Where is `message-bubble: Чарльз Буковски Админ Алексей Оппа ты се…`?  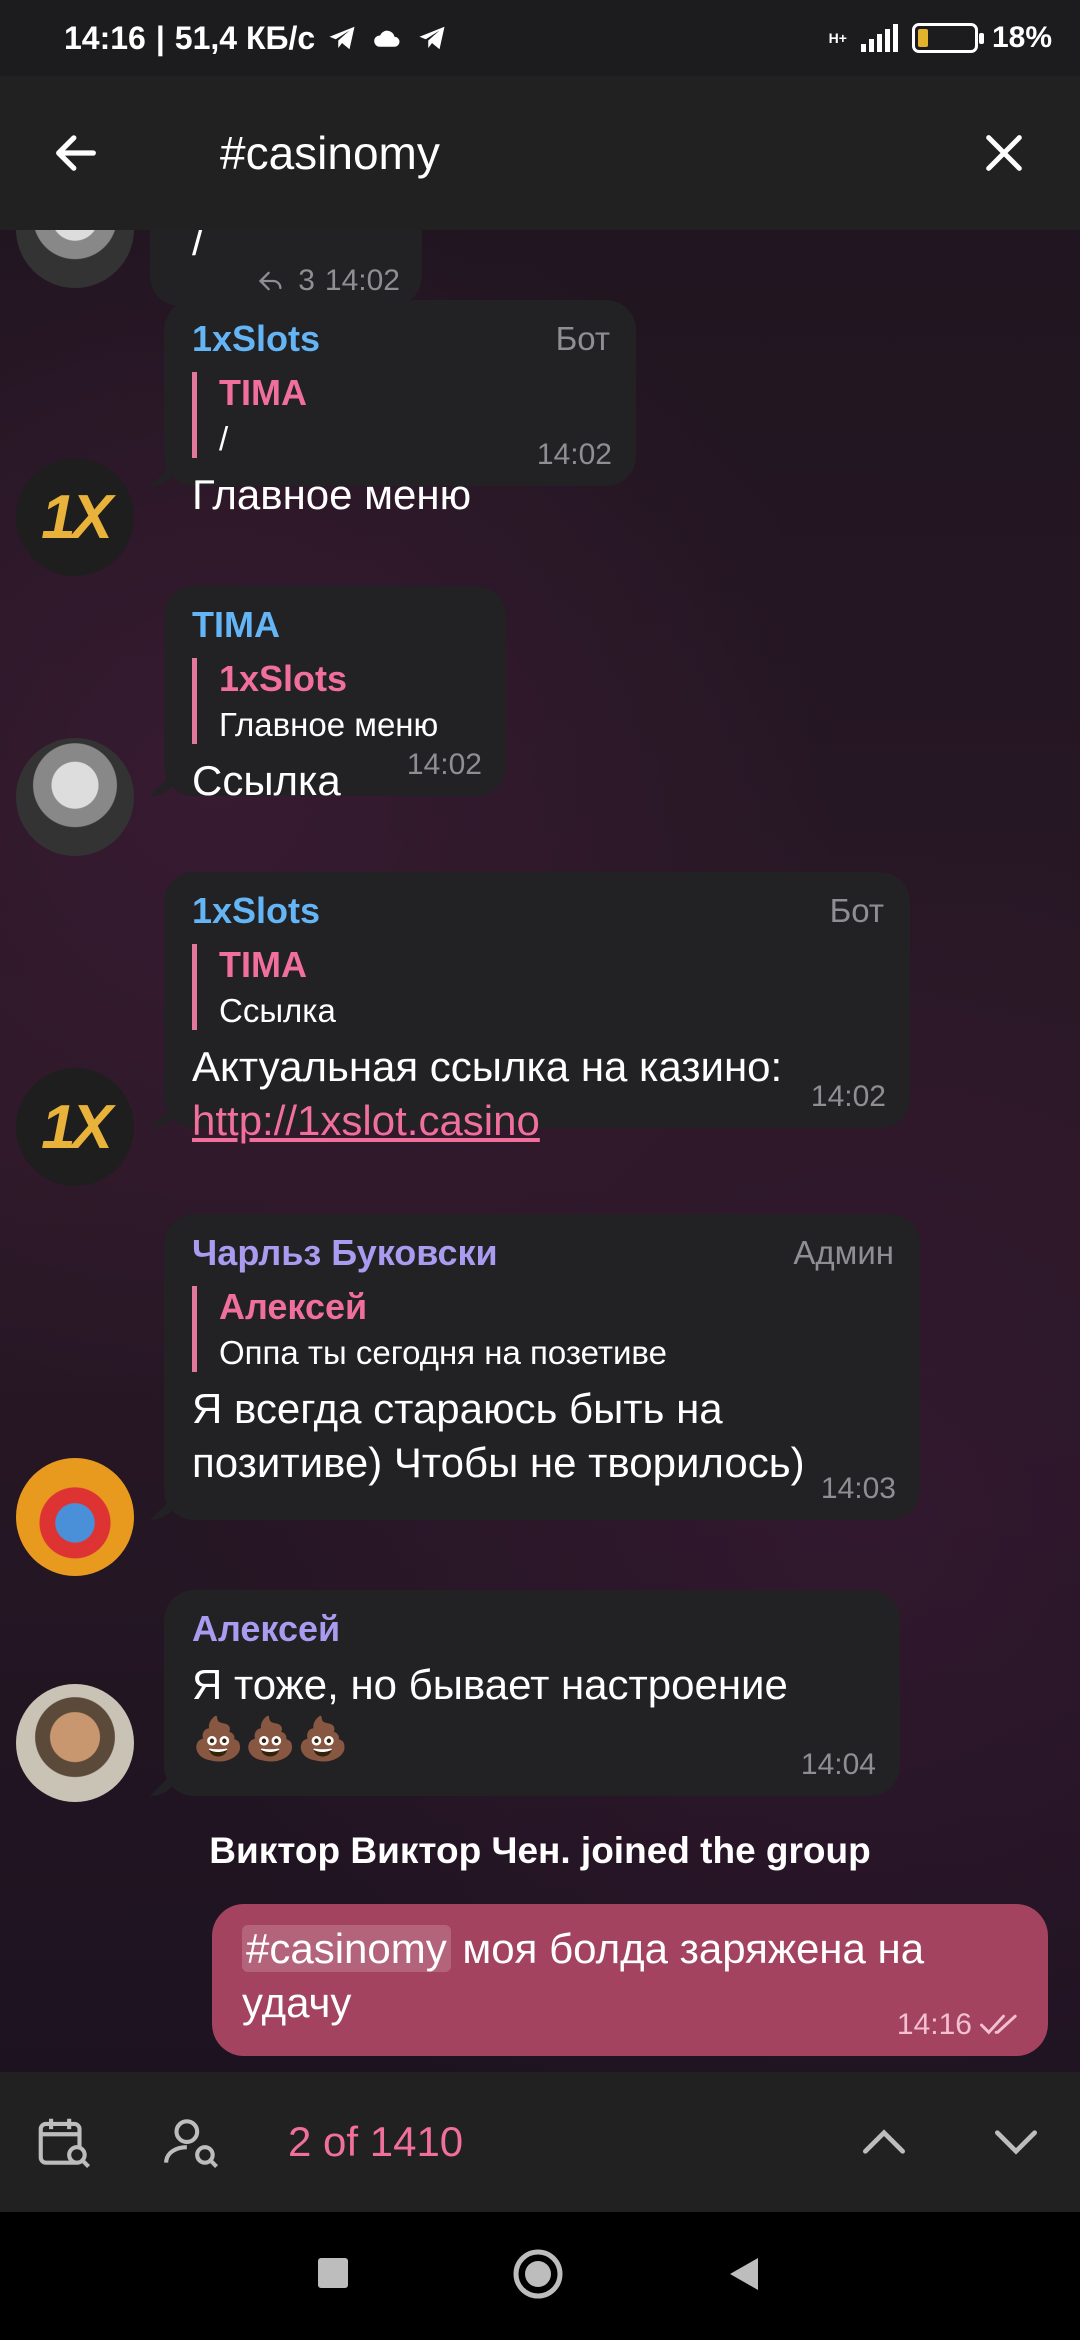 message-bubble: Чарльз Буковски Админ Алексей Оппа ты се… is located at coordinates (542, 1367).